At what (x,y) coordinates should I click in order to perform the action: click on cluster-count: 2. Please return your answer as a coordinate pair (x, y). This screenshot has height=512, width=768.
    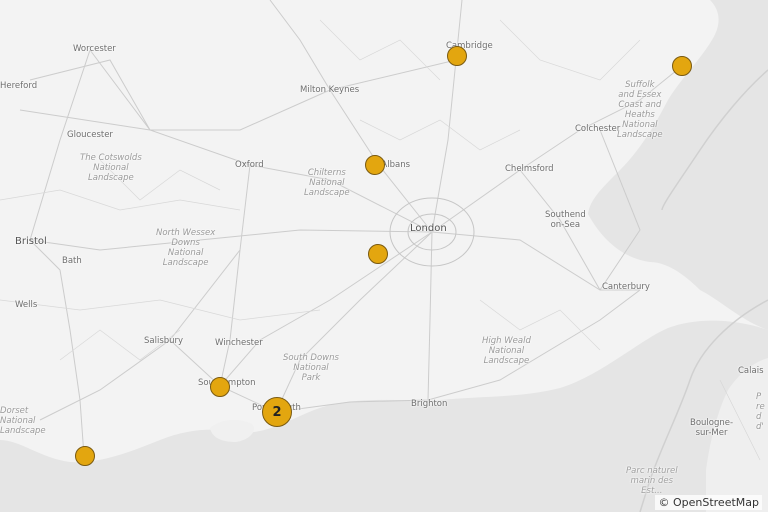
    Looking at the image, I should click on (277, 412).